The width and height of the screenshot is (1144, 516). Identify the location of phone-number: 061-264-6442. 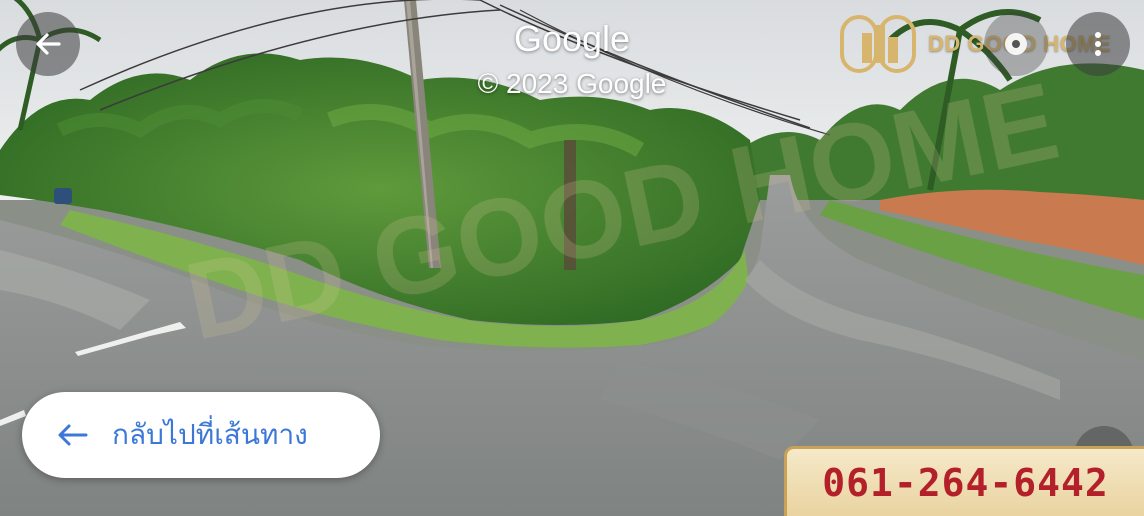
(965, 482).